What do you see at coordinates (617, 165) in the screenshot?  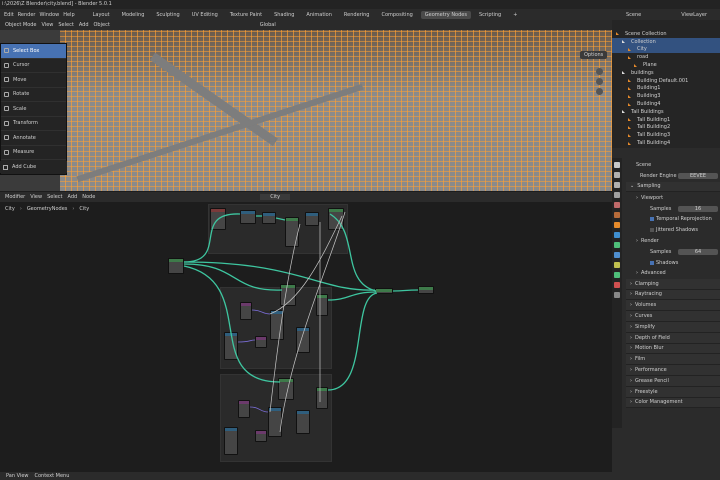 I see `tool-tab-icon` at bounding box center [617, 165].